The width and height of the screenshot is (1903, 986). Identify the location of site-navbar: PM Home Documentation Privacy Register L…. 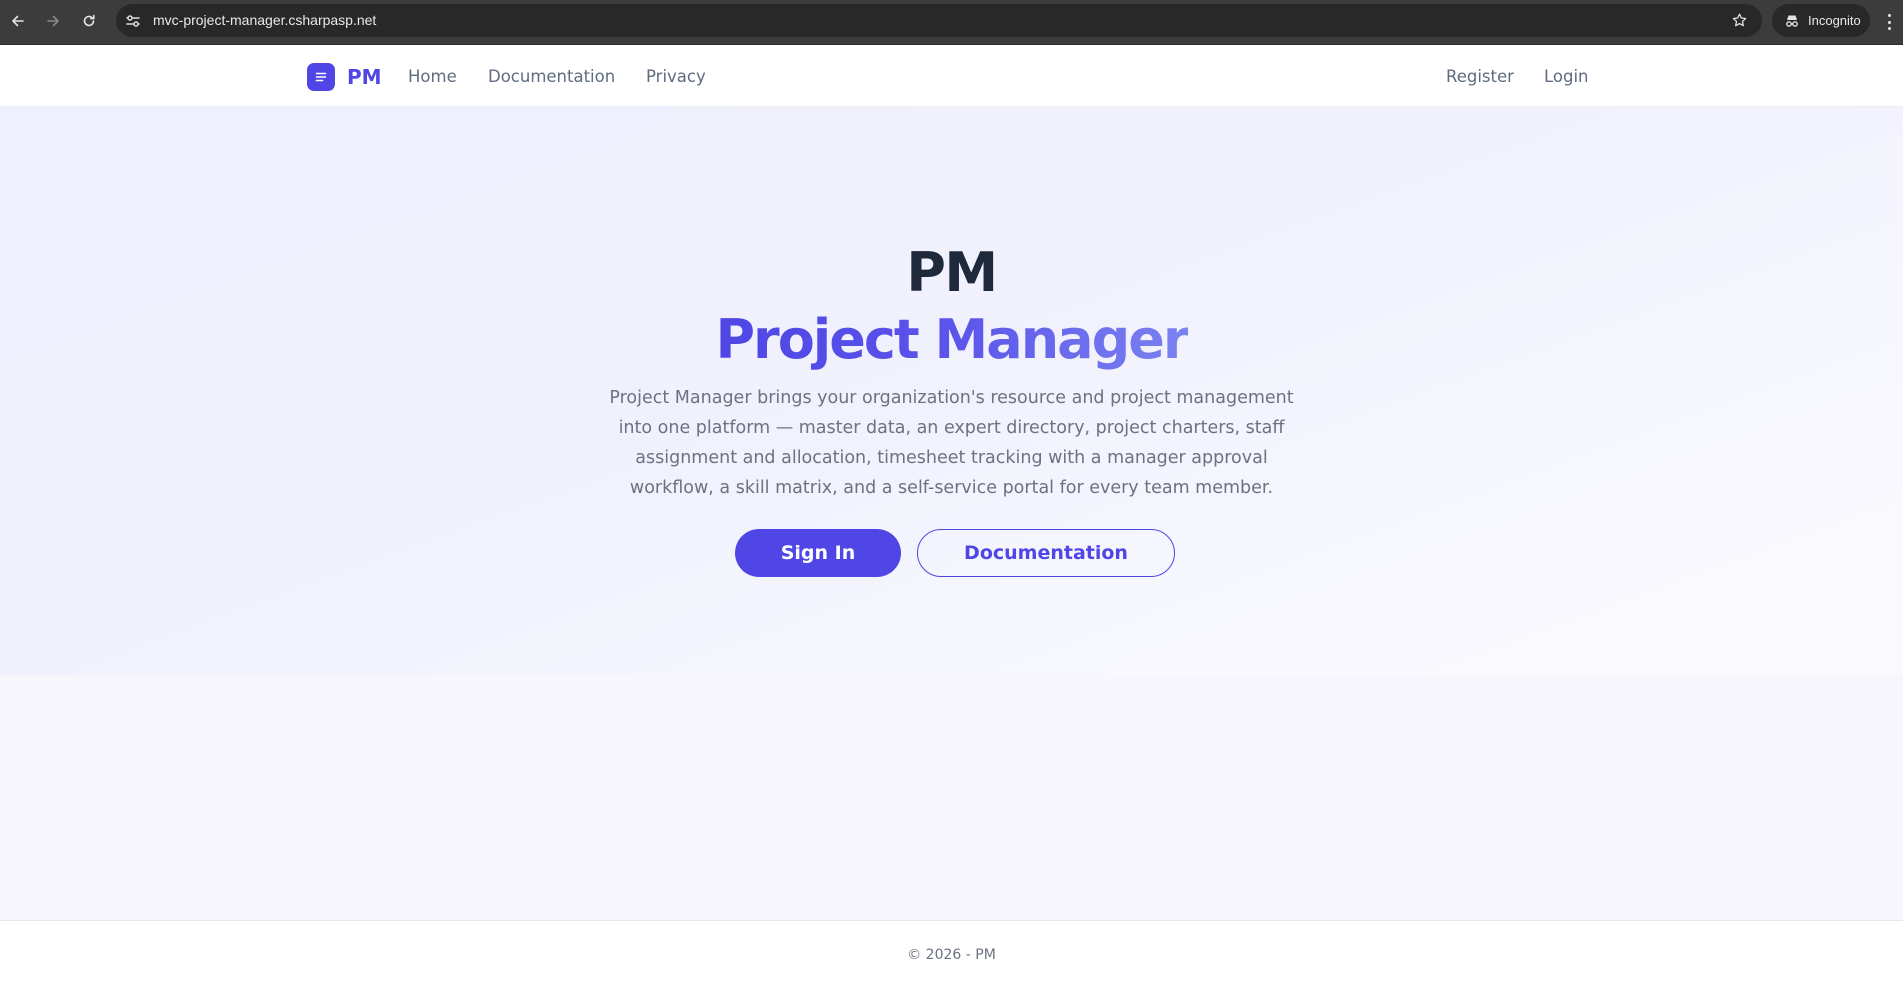
(951, 76).